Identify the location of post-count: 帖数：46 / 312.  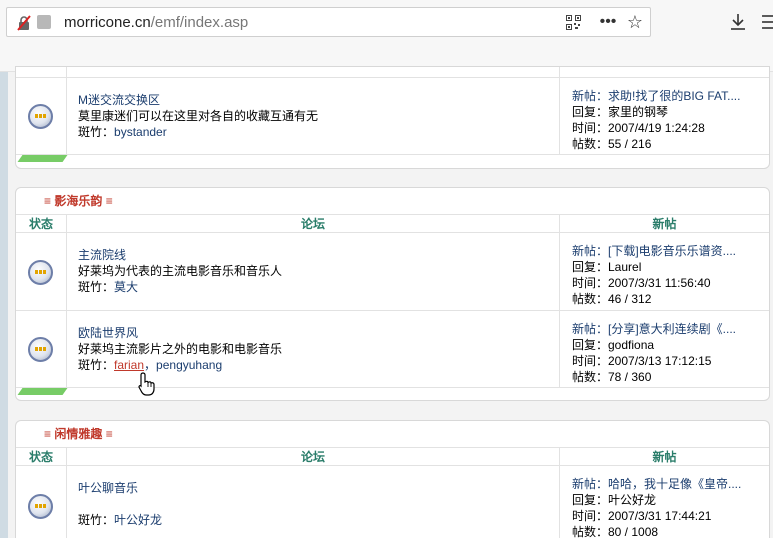
(612, 299).